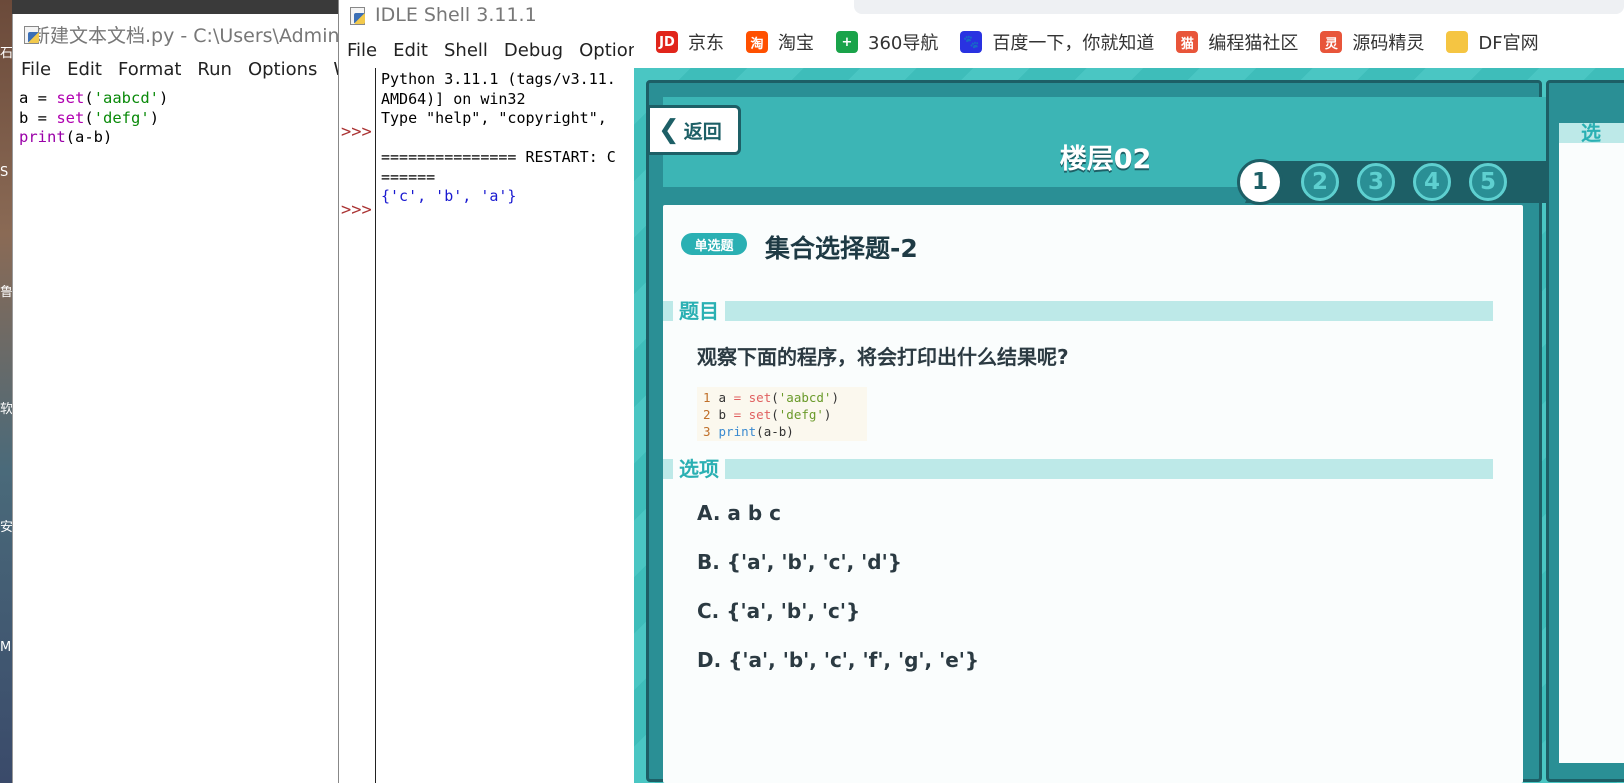 Image resolution: width=1624 pixels, height=783 pixels. I want to click on editor-menu-options: Options, so click(282, 69).